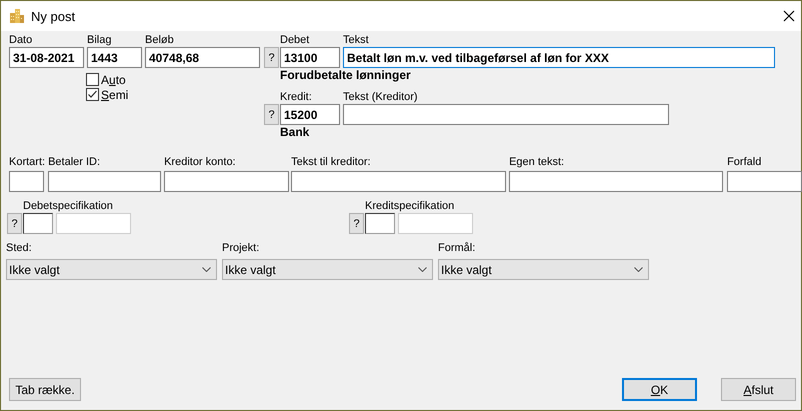 The image size is (802, 411). What do you see at coordinates (46, 57) in the screenshot?
I see `input-field: 31-08-2021` at bounding box center [46, 57].